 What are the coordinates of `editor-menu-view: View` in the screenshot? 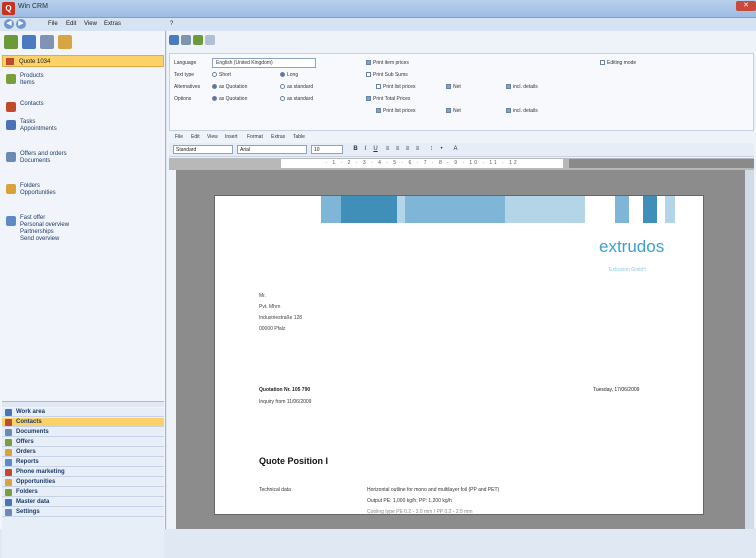 It's located at (212, 137).